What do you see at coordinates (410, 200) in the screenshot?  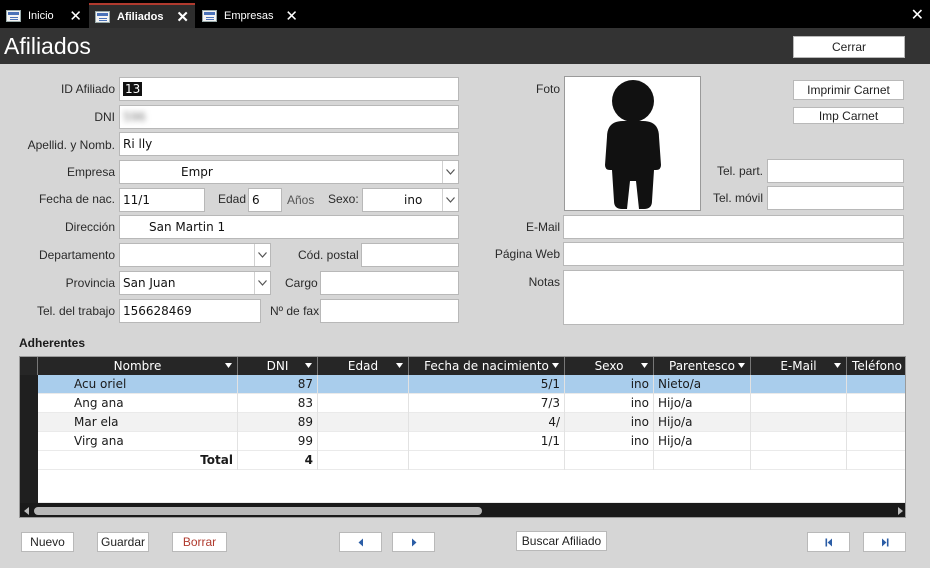 I see `sexo-combo: ino` at bounding box center [410, 200].